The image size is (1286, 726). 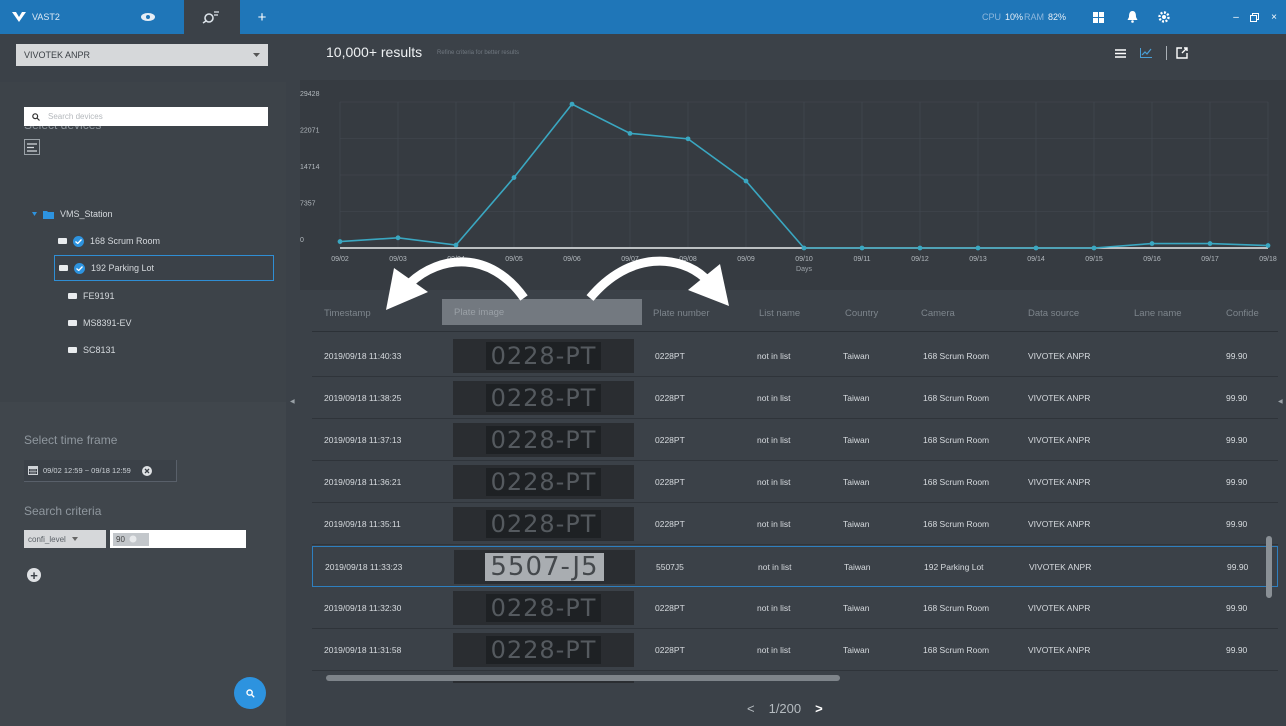 I want to click on cell-camera: 168 Scrum Room, so click(x=956, y=650).